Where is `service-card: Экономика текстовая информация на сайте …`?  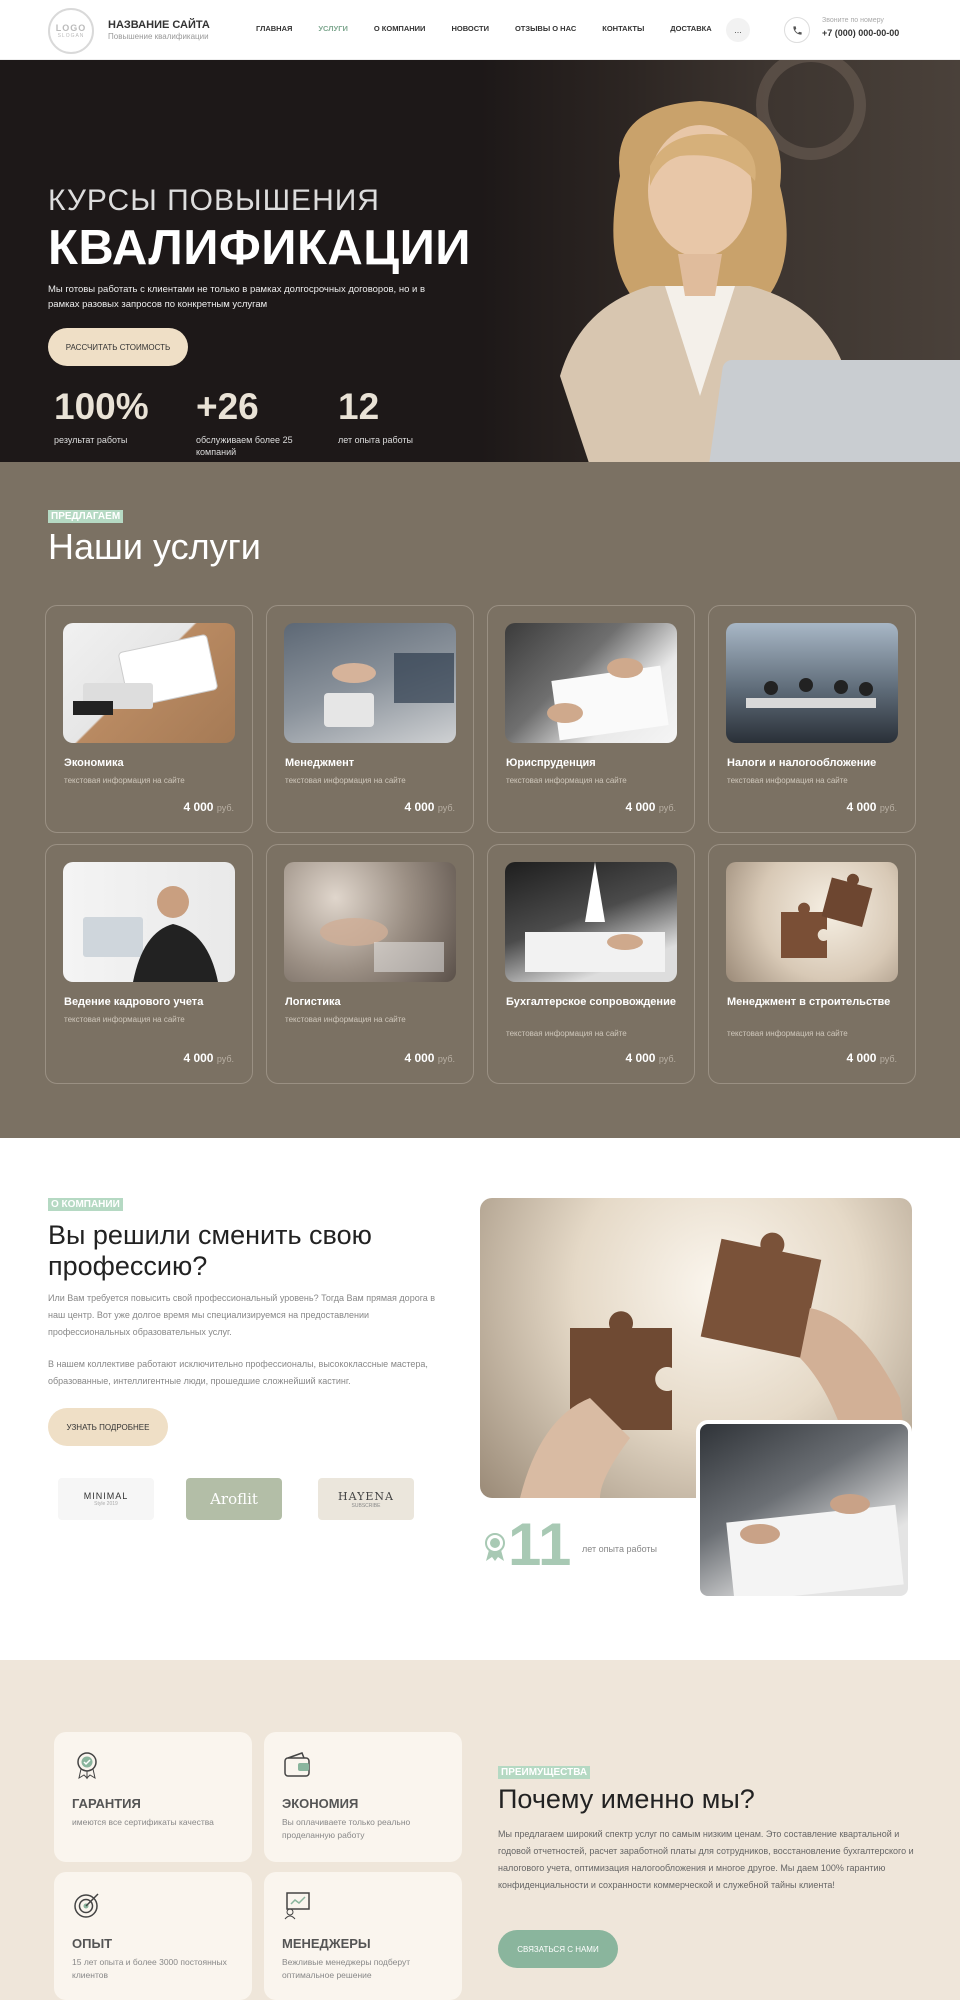 service-card: Экономика текстовая информация на сайте … is located at coordinates (149, 719).